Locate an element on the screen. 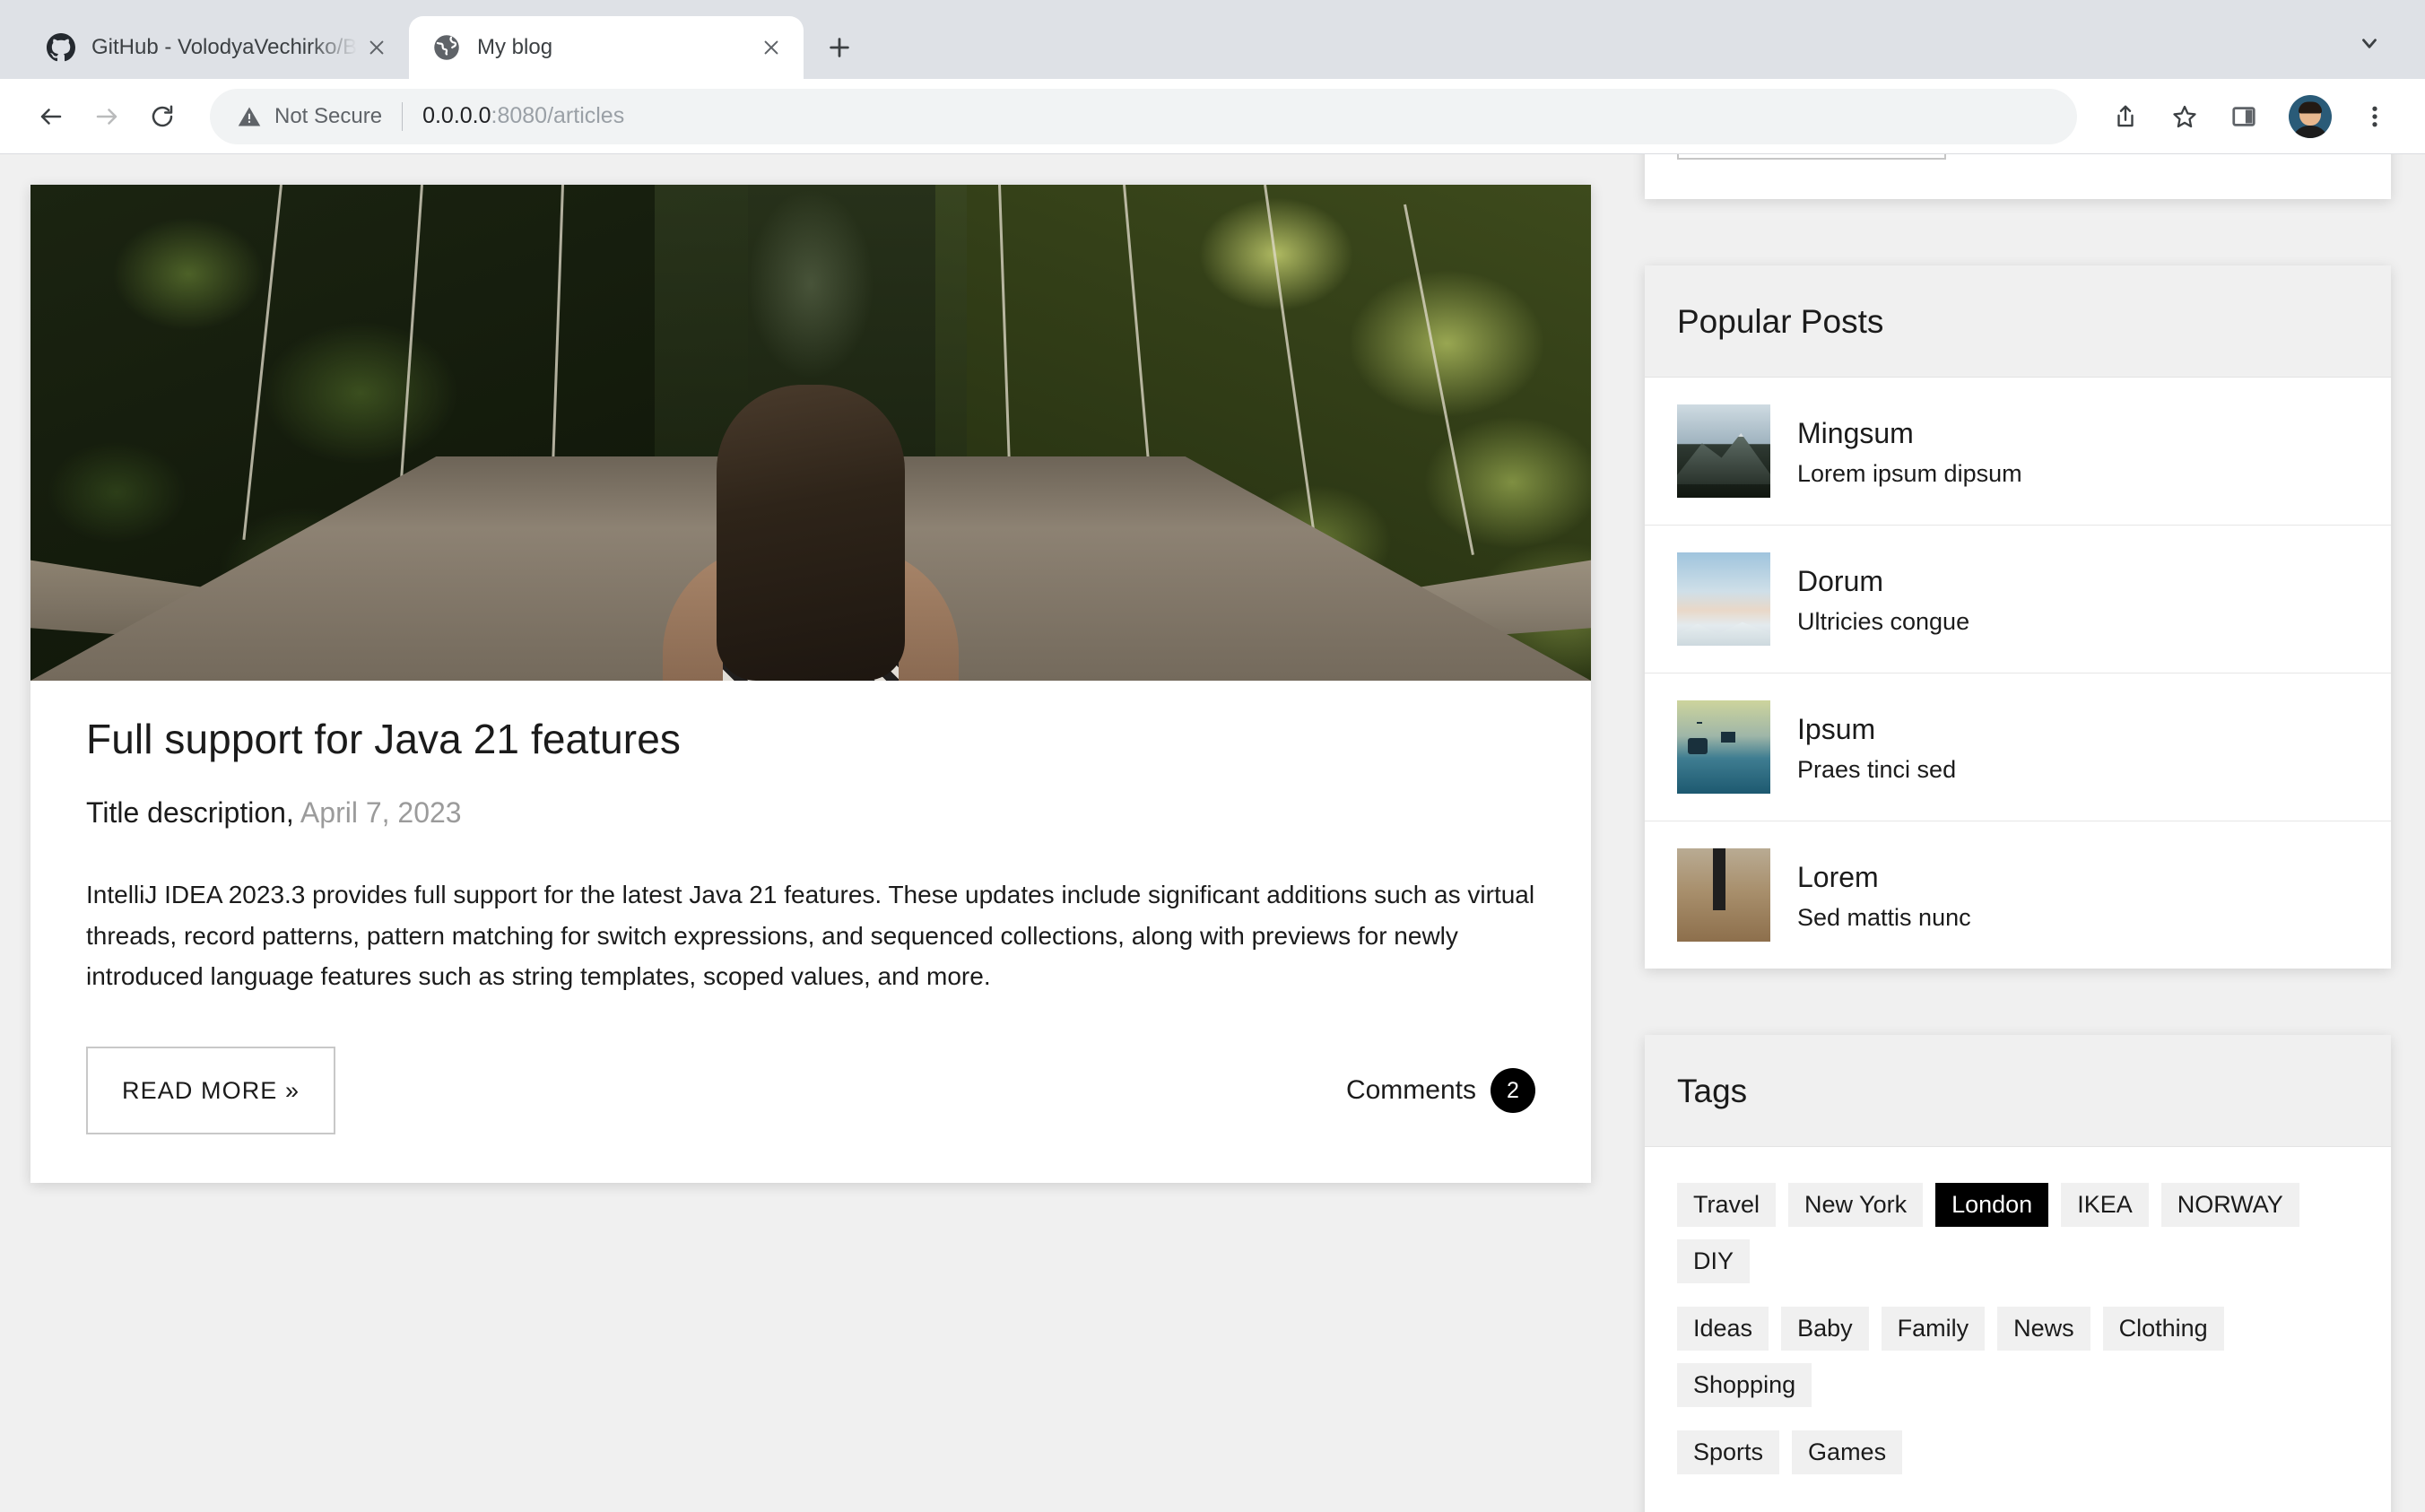 The height and width of the screenshot is (1512, 2425). post-text: Dorum Ultricies congue is located at coordinates (1883, 599).